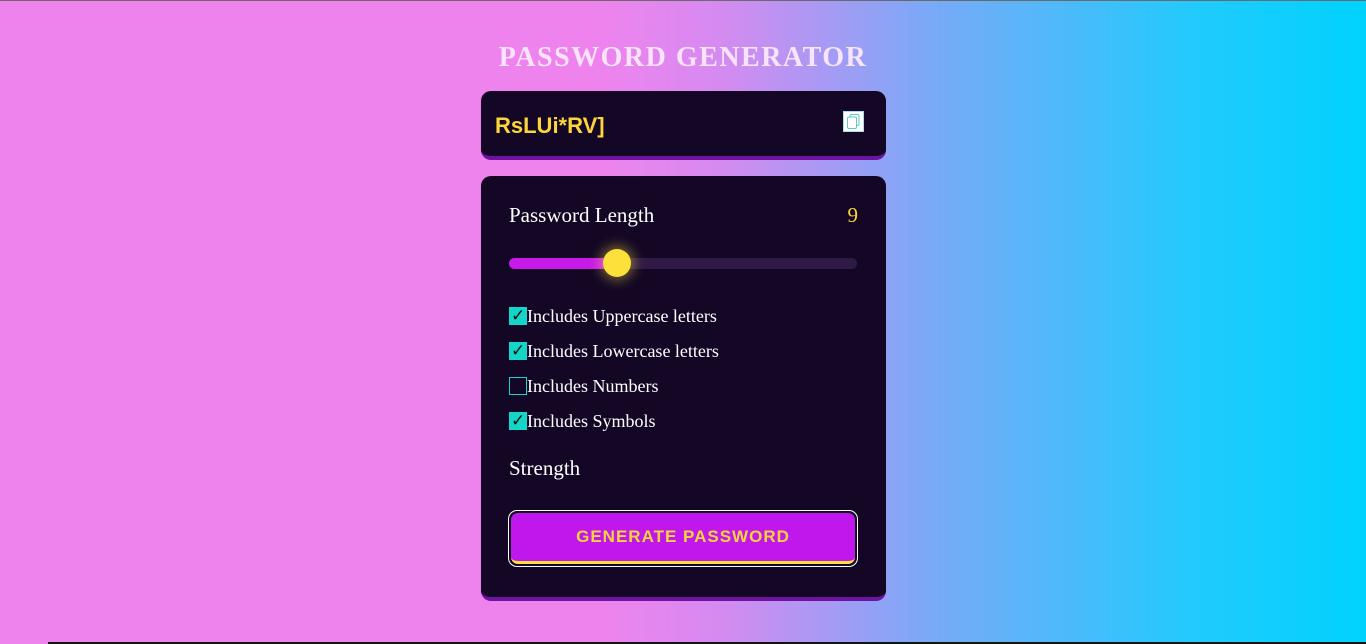  I want to click on generate-password-label: GENERATE PASSWORD, so click(683, 538).